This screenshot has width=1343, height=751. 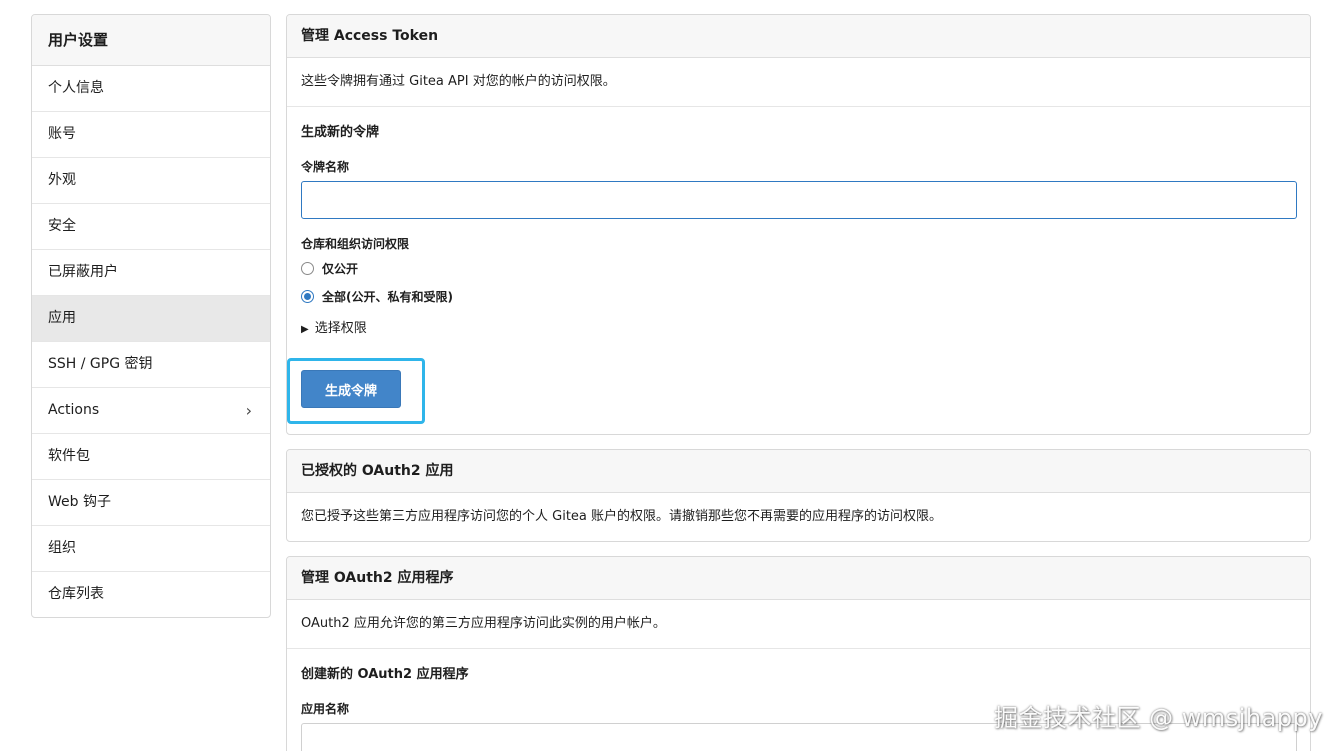 I want to click on scope-public-option: 仅公开, so click(x=798, y=268).